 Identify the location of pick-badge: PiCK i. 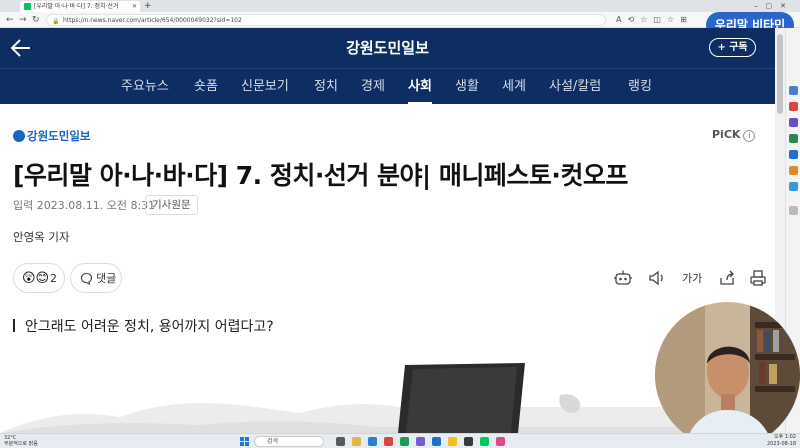
(734, 135).